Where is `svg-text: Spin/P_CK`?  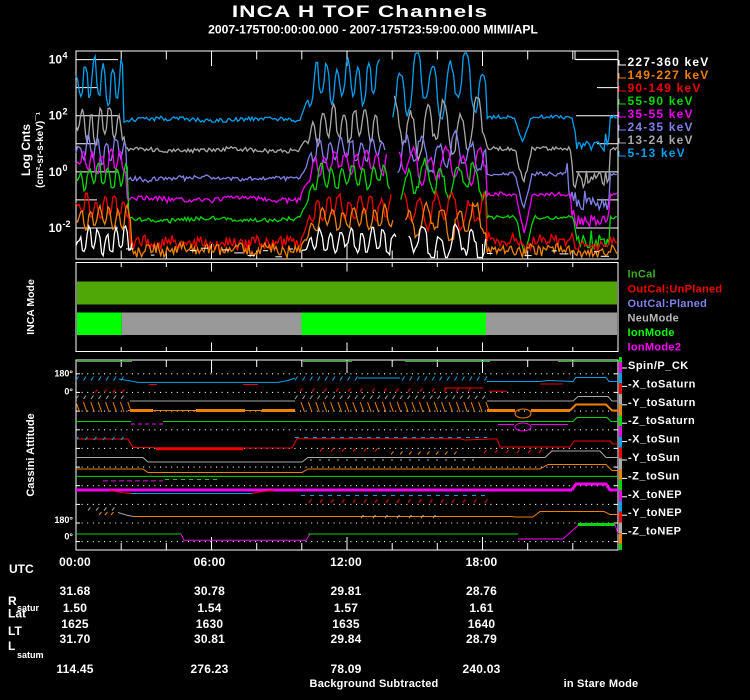
svg-text: Spin/P_CK is located at coordinates (658, 366).